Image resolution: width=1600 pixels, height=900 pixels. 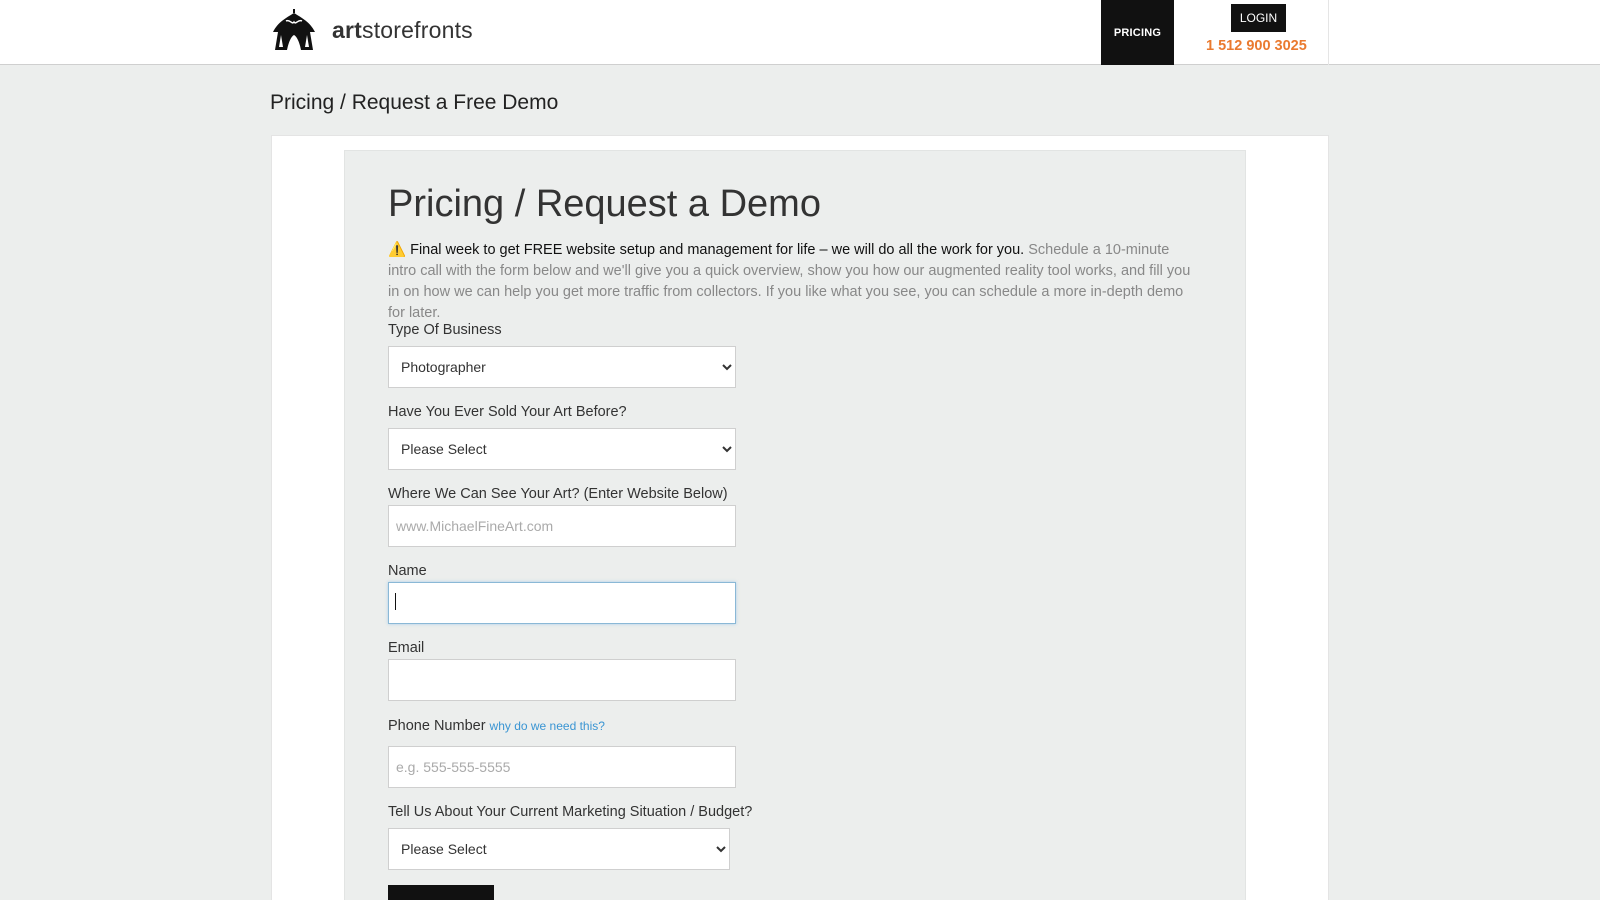 I want to click on nav-account-area: LOGIN 1 512 900 3025, so click(x=1251, y=32).